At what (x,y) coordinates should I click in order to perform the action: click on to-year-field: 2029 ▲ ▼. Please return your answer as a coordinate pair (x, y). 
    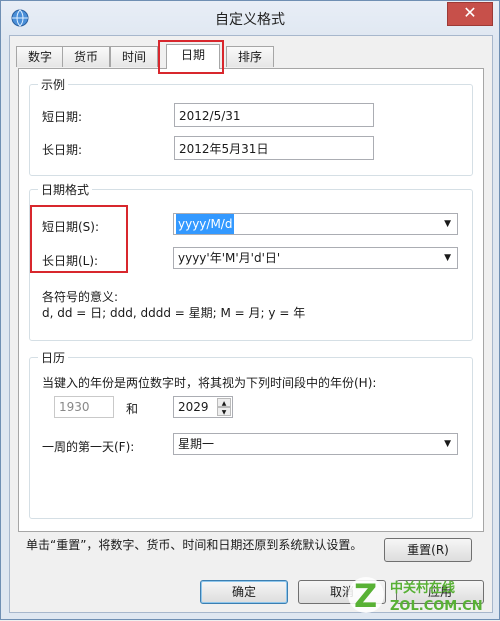
    Looking at the image, I should click on (203, 407).